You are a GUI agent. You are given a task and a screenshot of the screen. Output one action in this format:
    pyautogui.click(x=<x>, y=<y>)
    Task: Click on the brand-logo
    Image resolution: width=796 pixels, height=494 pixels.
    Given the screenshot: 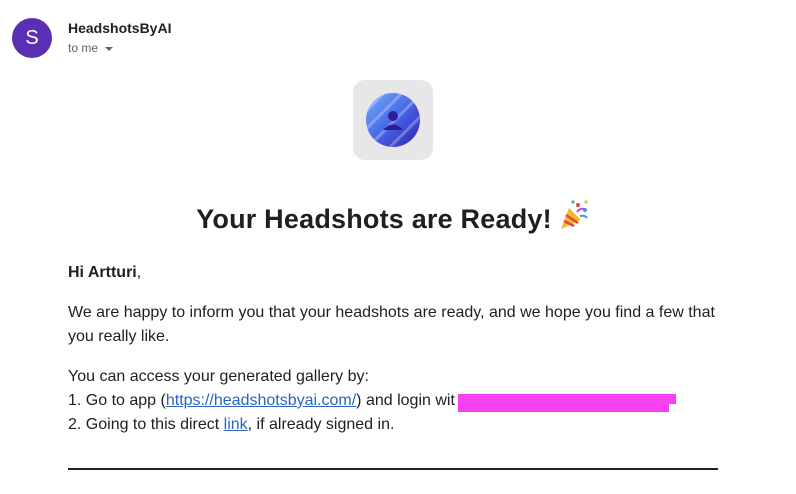 What is the action you would take?
    pyautogui.click(x=393, y=120)
    